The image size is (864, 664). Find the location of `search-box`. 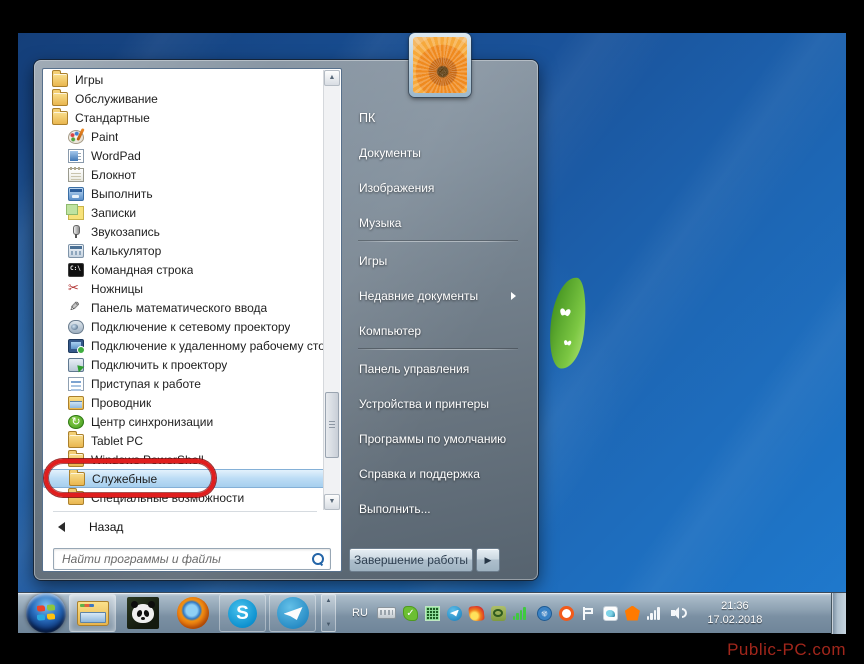

search-box is located at coordinates (192, 559).